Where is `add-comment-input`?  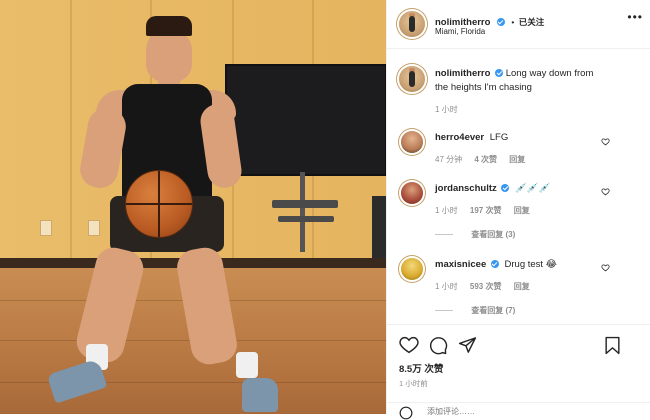
add-comment-input is located at coordinates (517, 411).